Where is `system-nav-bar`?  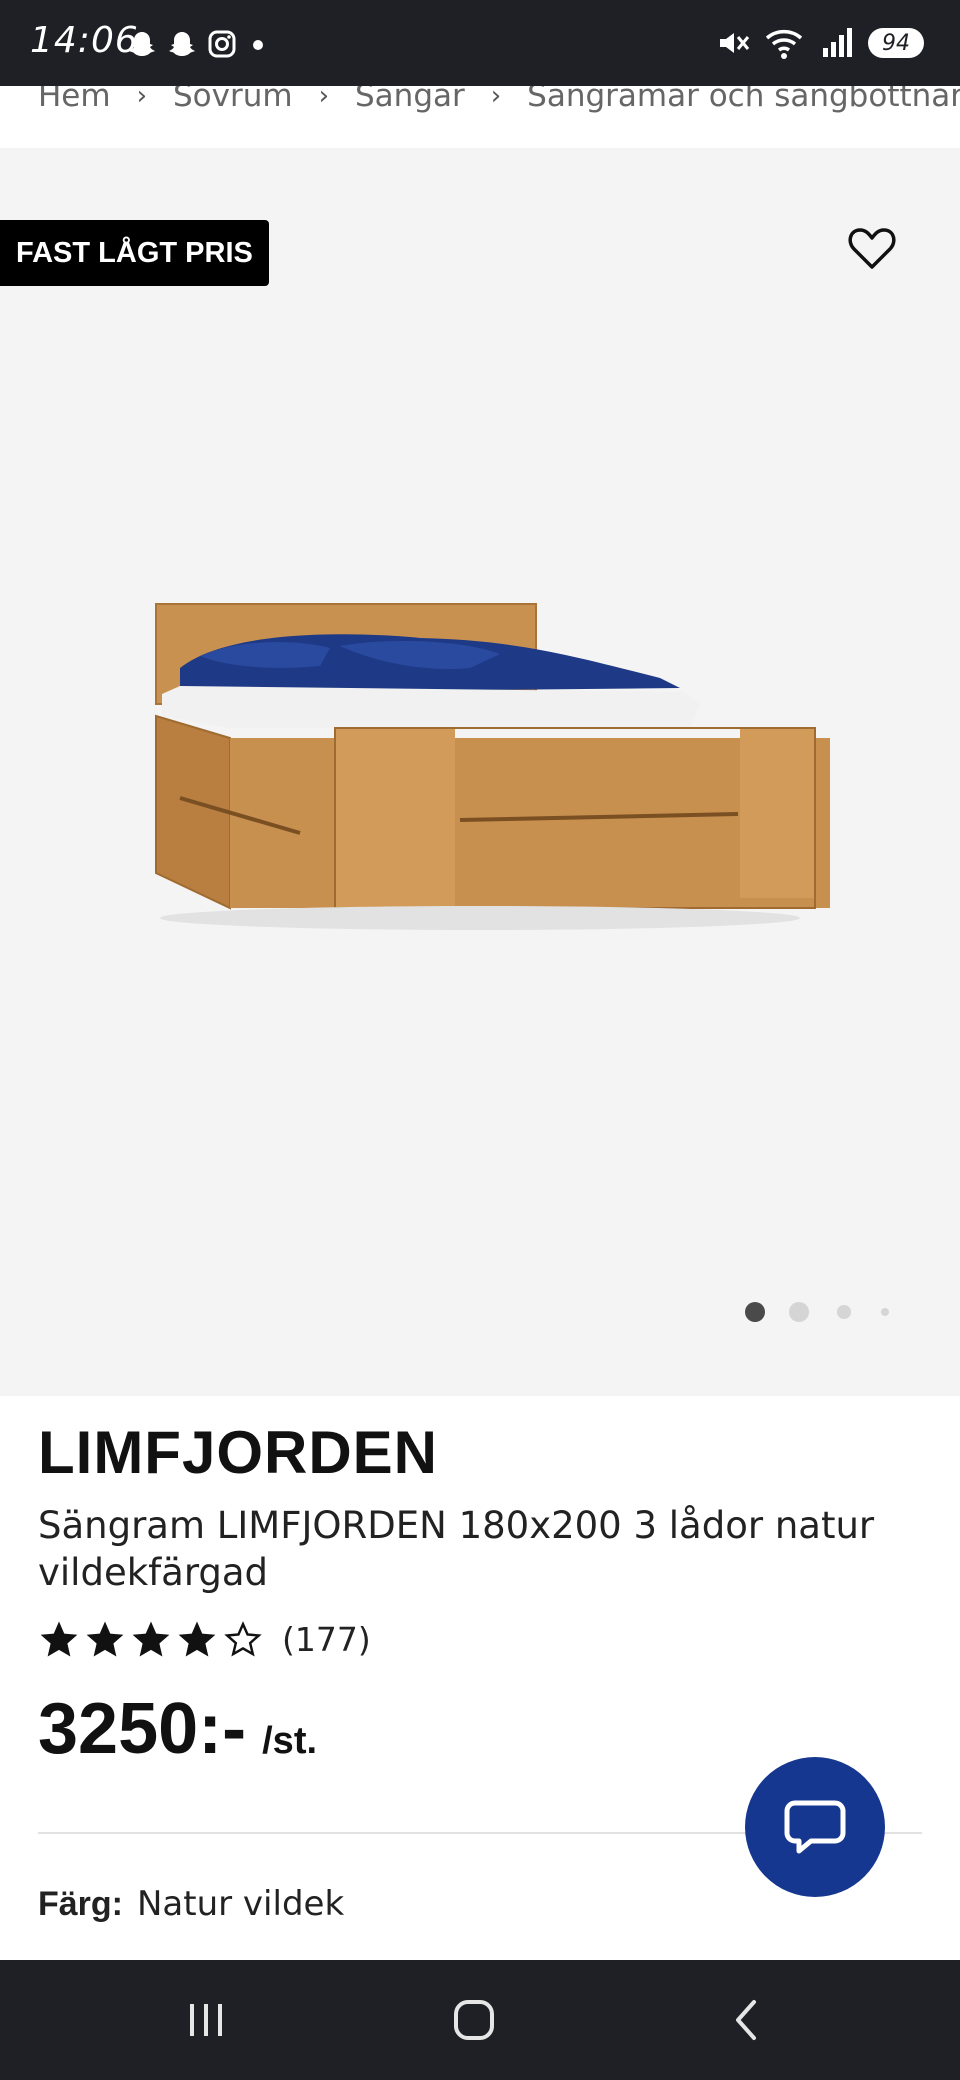
system-nav-bar is located at coordinates (480, 2020).